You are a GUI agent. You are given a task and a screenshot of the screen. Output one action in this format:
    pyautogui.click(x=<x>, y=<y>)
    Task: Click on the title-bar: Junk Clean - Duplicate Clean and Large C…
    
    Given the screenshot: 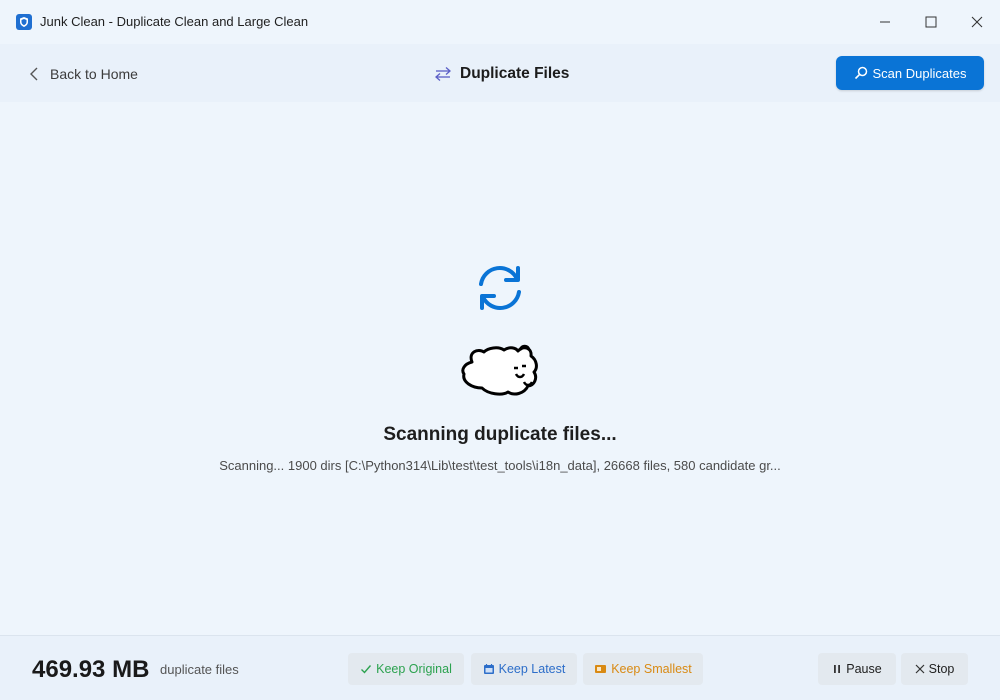 What is the action you would take?
    pyautogui.click(x=500, y=22)
    